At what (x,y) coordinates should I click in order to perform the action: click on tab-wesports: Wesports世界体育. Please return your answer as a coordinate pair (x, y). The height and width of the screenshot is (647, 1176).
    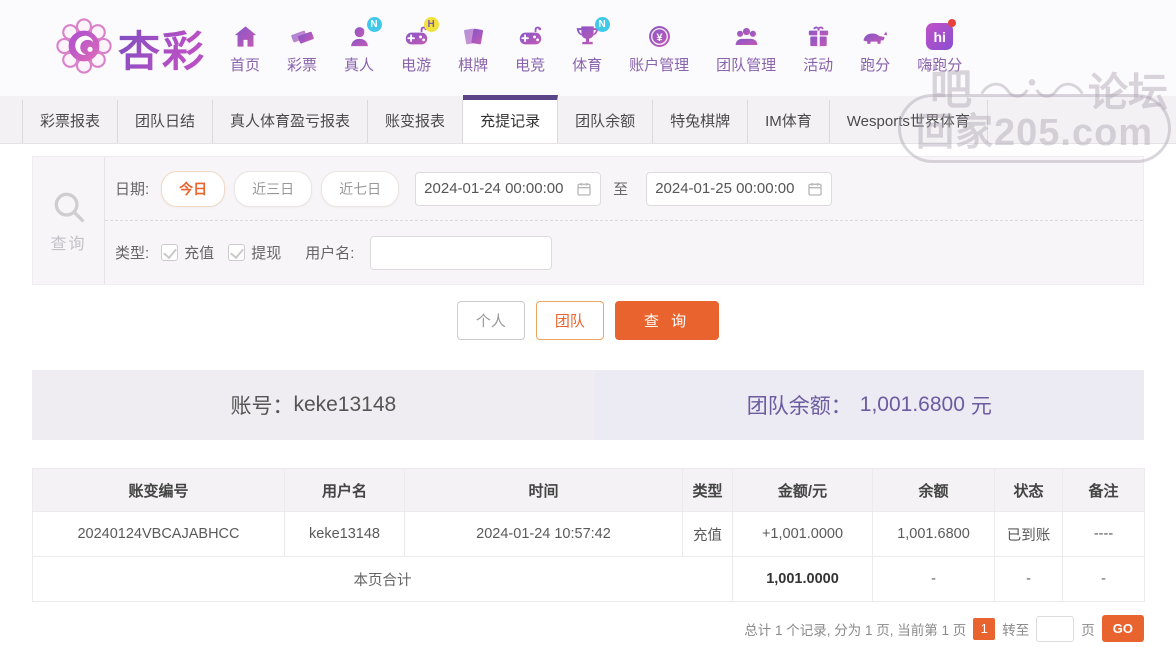
    Looking at the image, I should click on (908, 121).